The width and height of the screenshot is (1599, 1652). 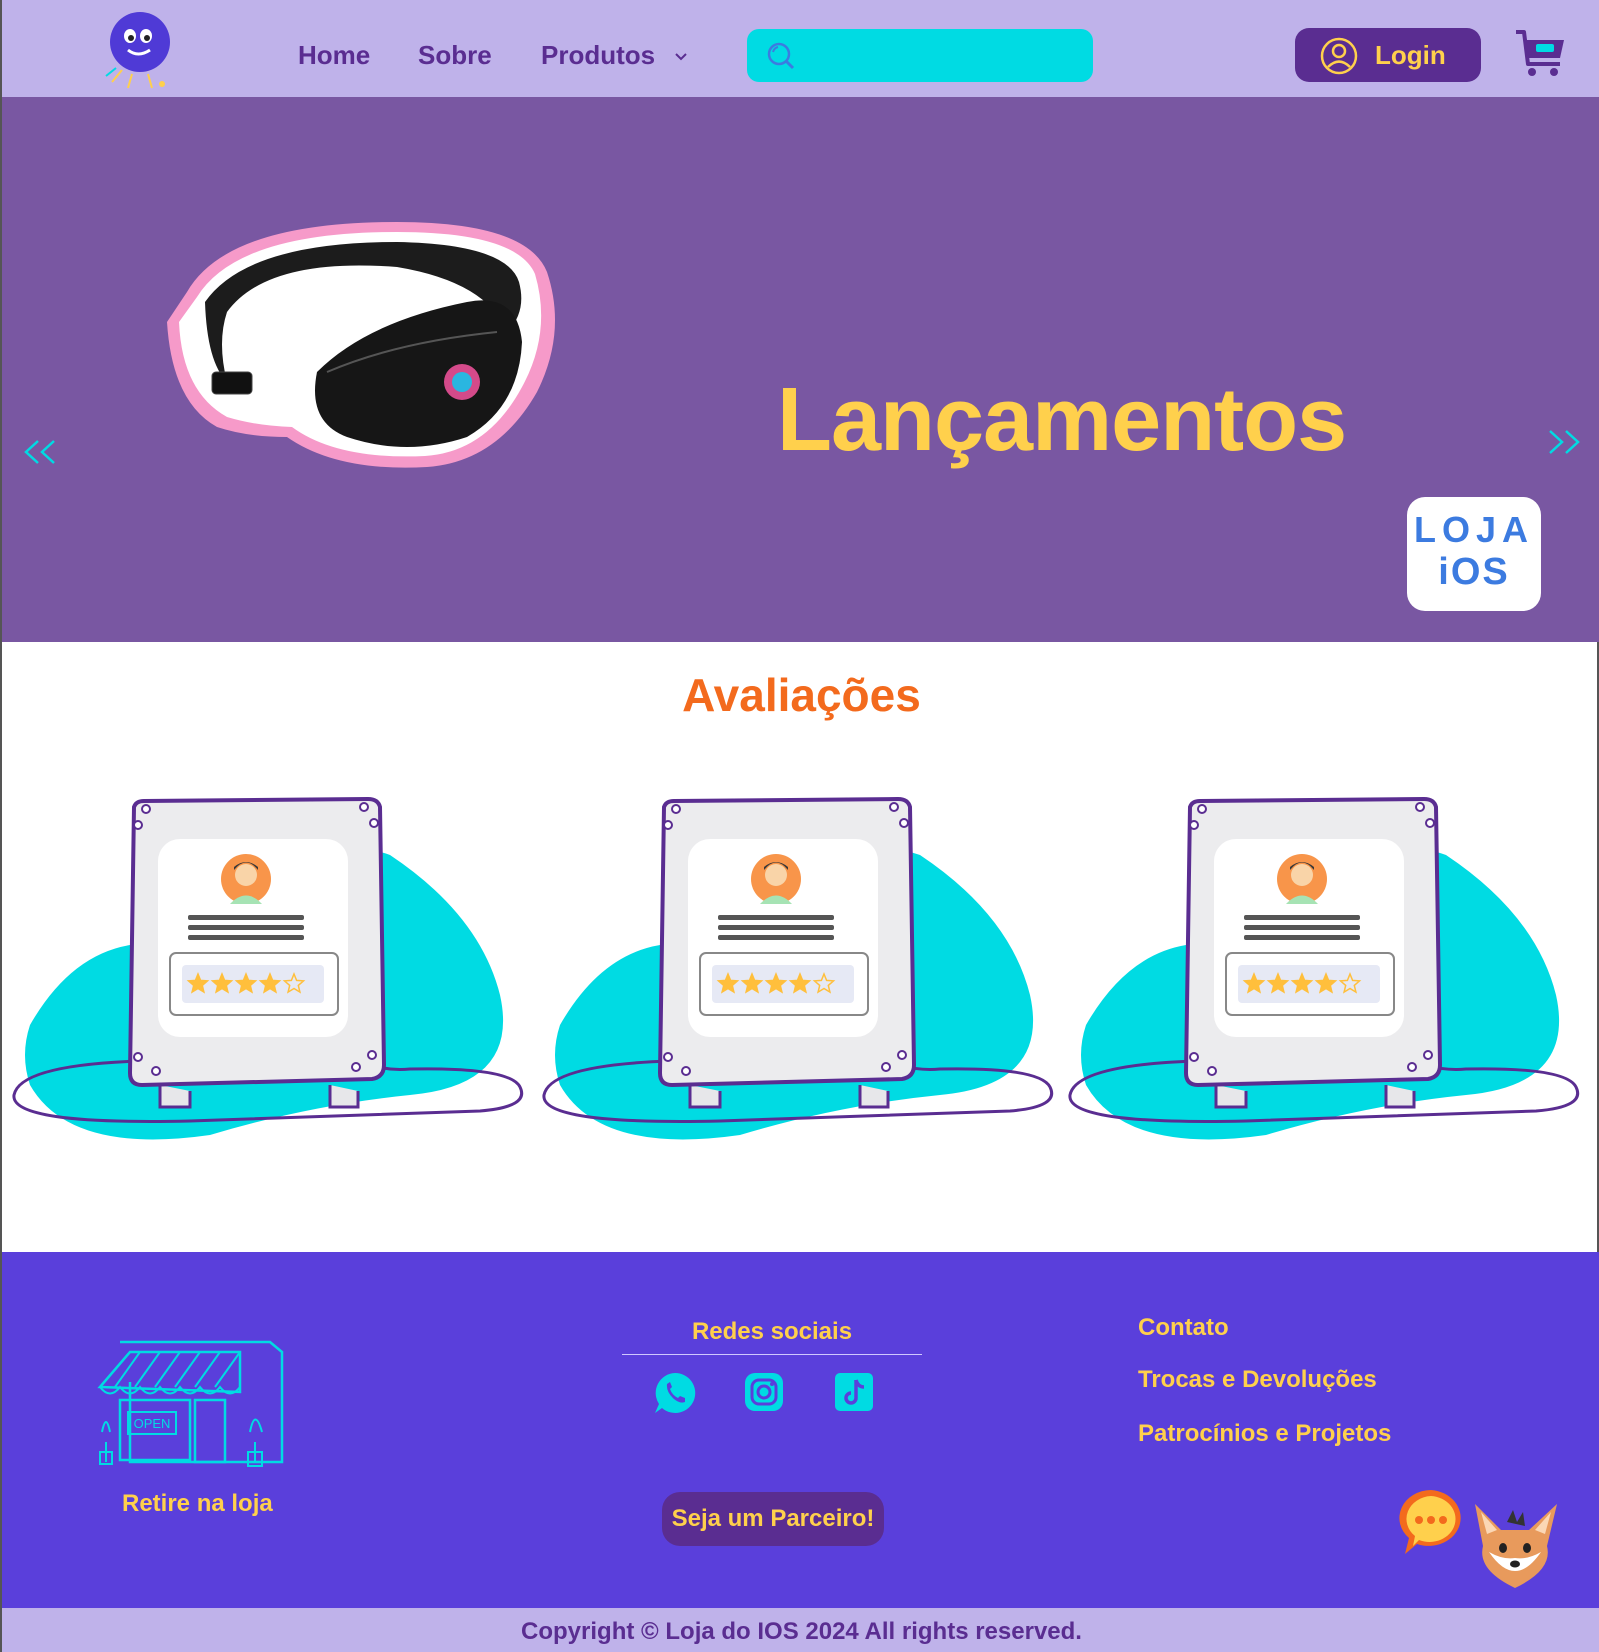 What do you see at coordinates (1339, 56) in the screenshot?
I see `user-circle-icon` at bounding box center [1339, 56].